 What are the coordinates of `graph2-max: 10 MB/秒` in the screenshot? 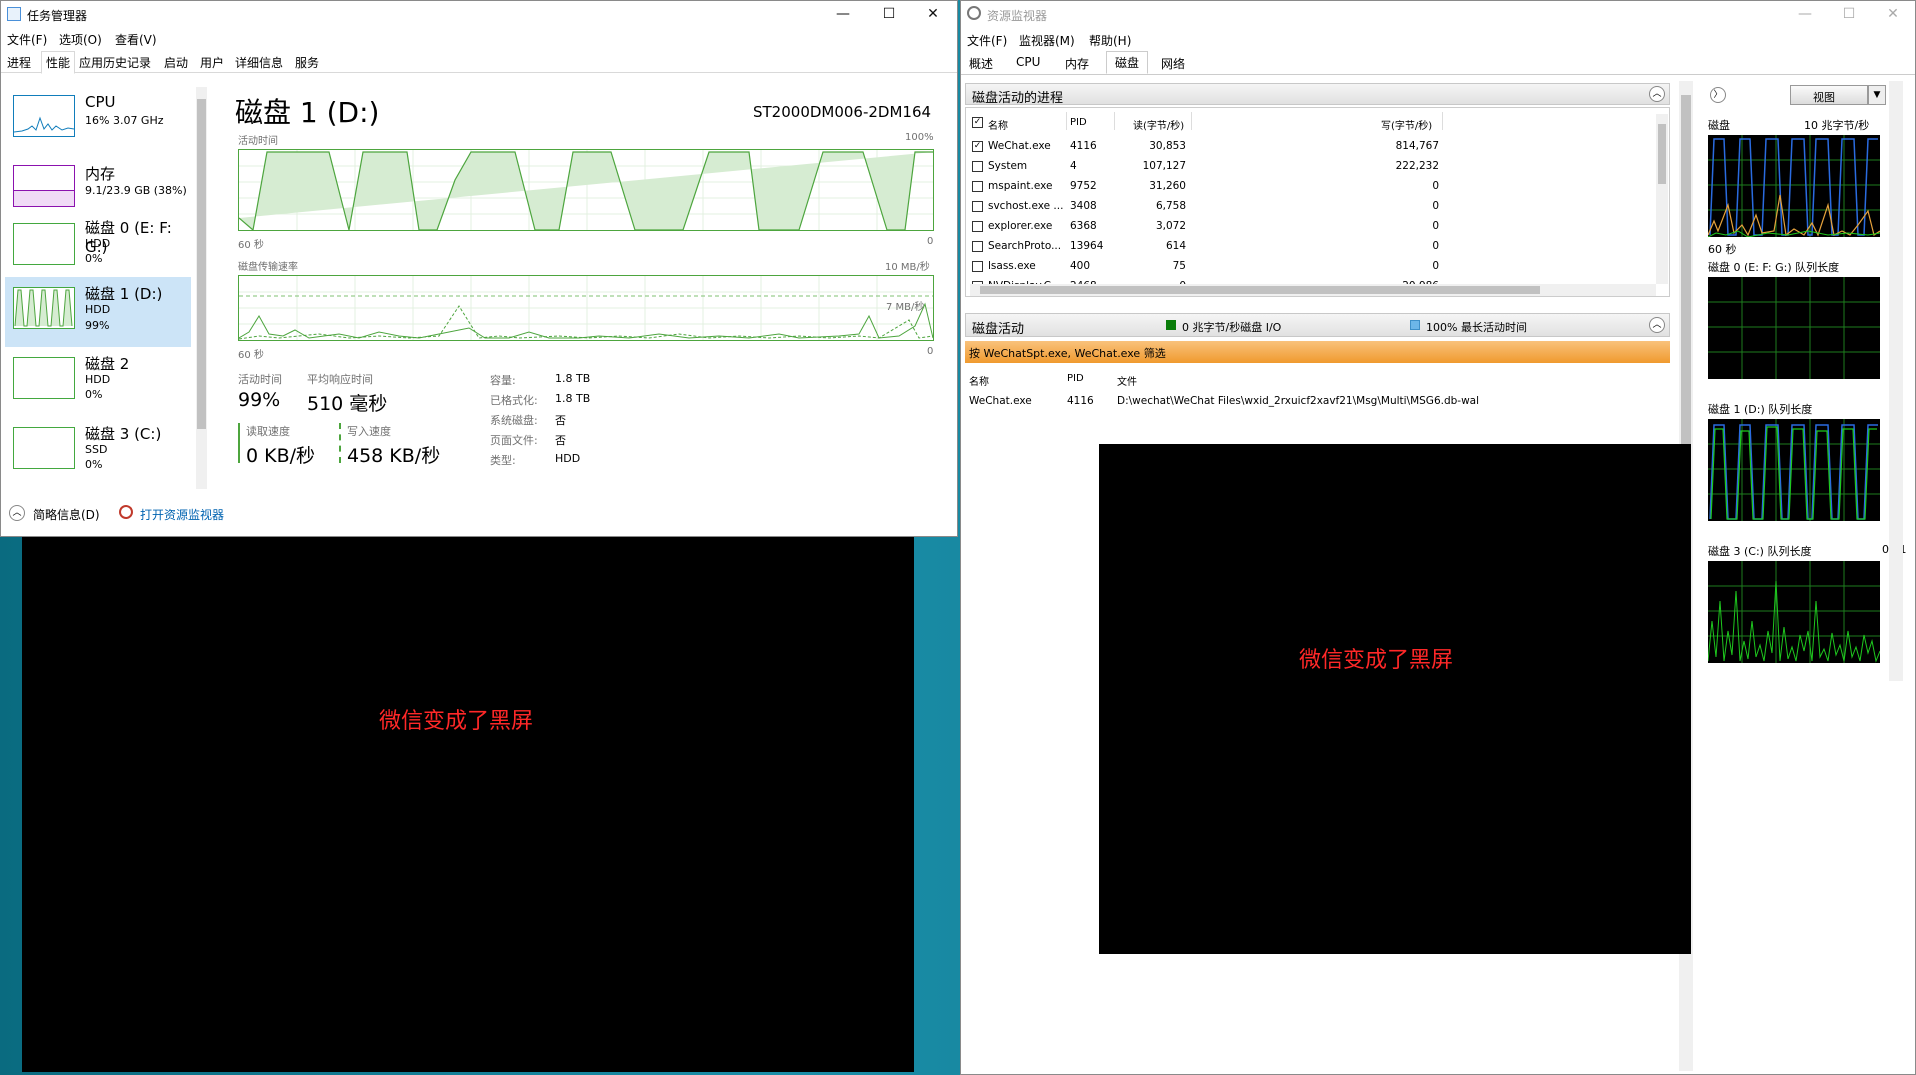 It's located at (907, 267).